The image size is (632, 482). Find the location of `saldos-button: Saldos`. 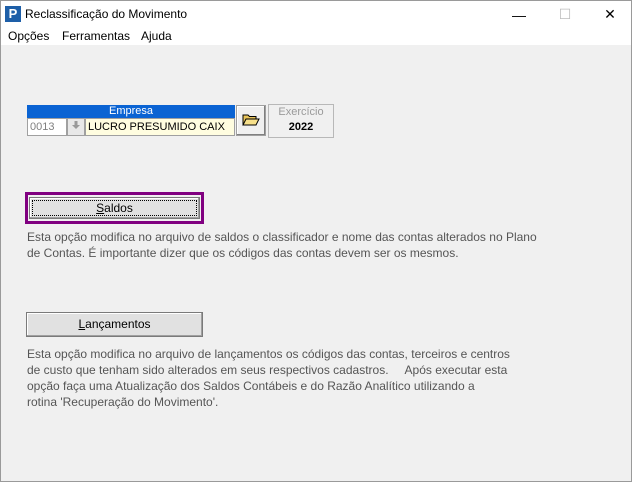

saldos-button: Saldos is located at coordinates (114, 208).